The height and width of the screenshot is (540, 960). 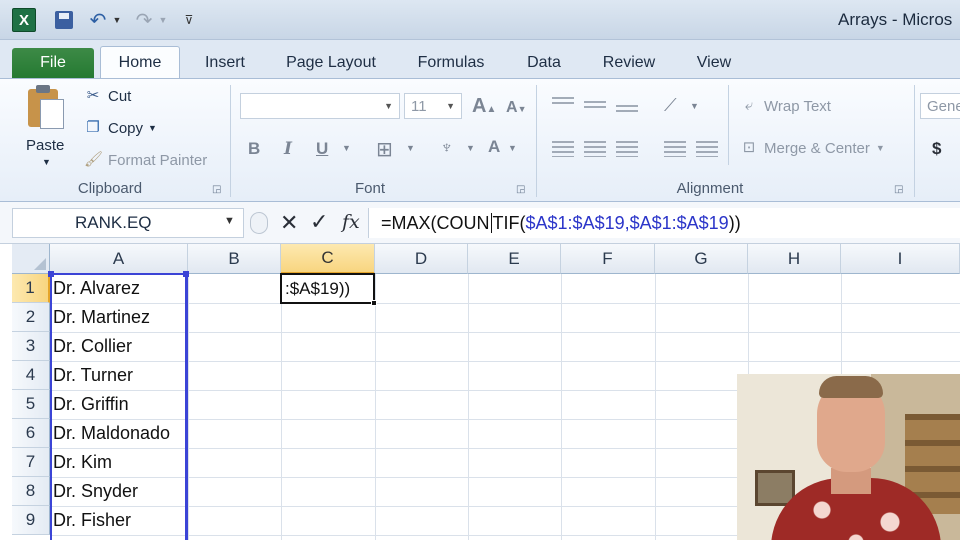 I want to click on row-header-6: 6, so click(x=31, y=433).